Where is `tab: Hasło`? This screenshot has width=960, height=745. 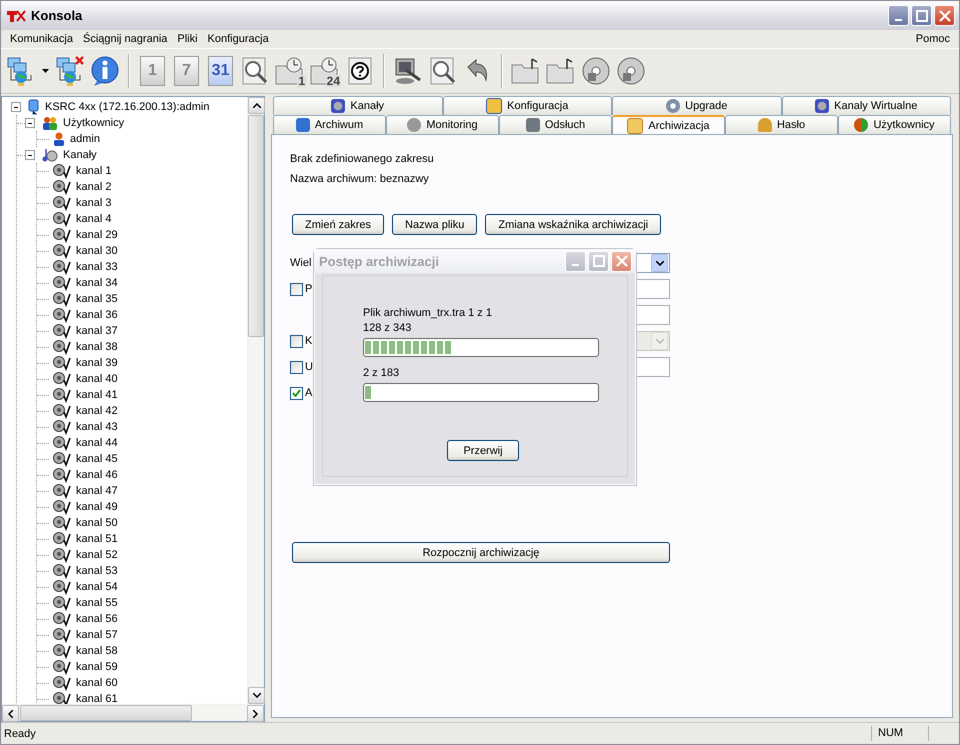
tab: Hasło is located at coordinates (781, 124).